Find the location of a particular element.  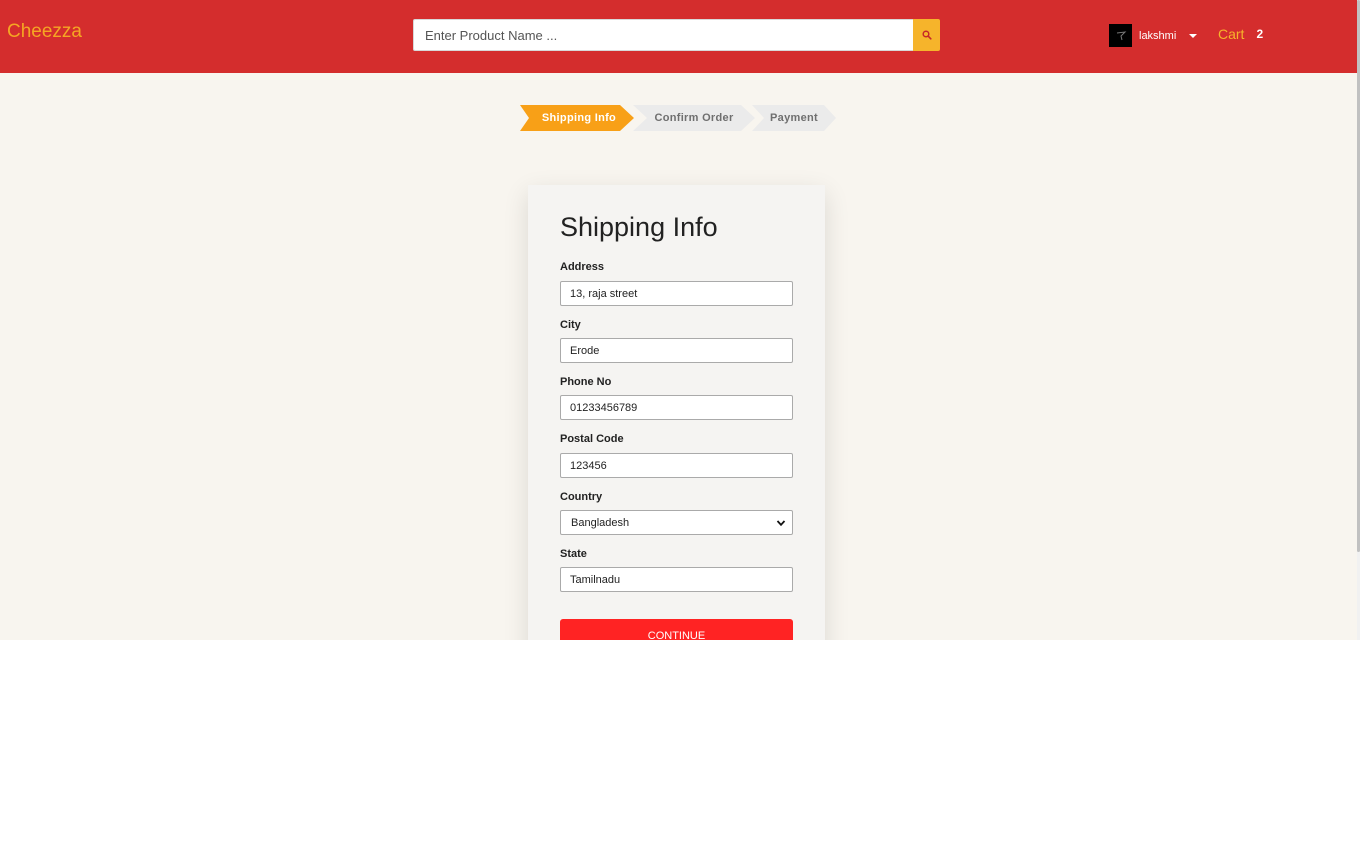

checkout-steps: Shipping Info Confirm Order Payment is located at coordinates (678, 118).